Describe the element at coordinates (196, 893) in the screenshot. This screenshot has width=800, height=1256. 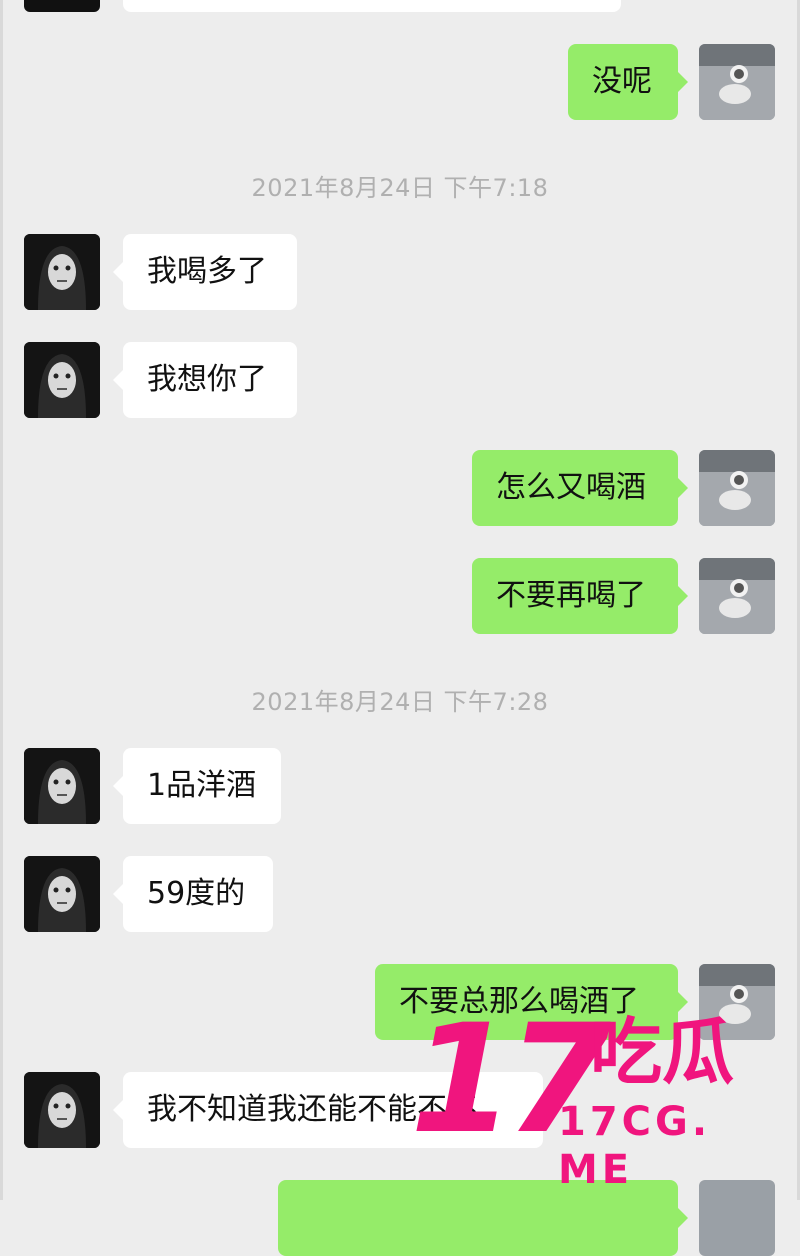
I see `message-text: 59度的` at that location.